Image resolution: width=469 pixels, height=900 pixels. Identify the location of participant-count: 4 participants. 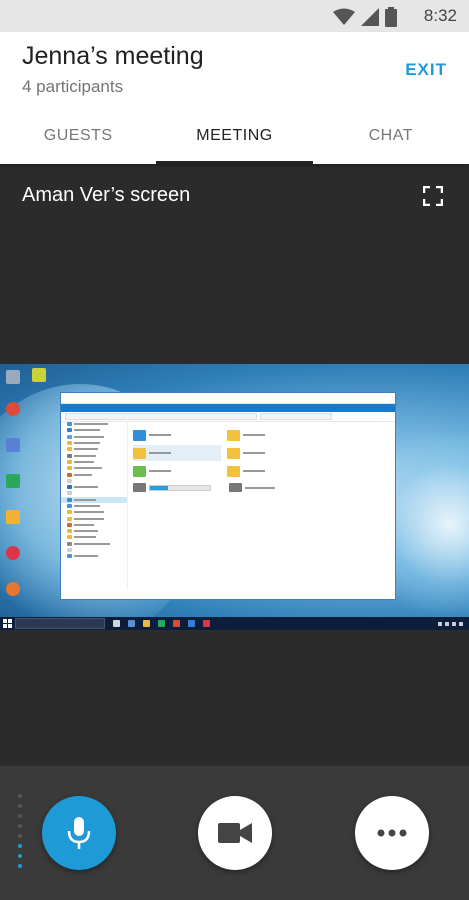
(73, 86).